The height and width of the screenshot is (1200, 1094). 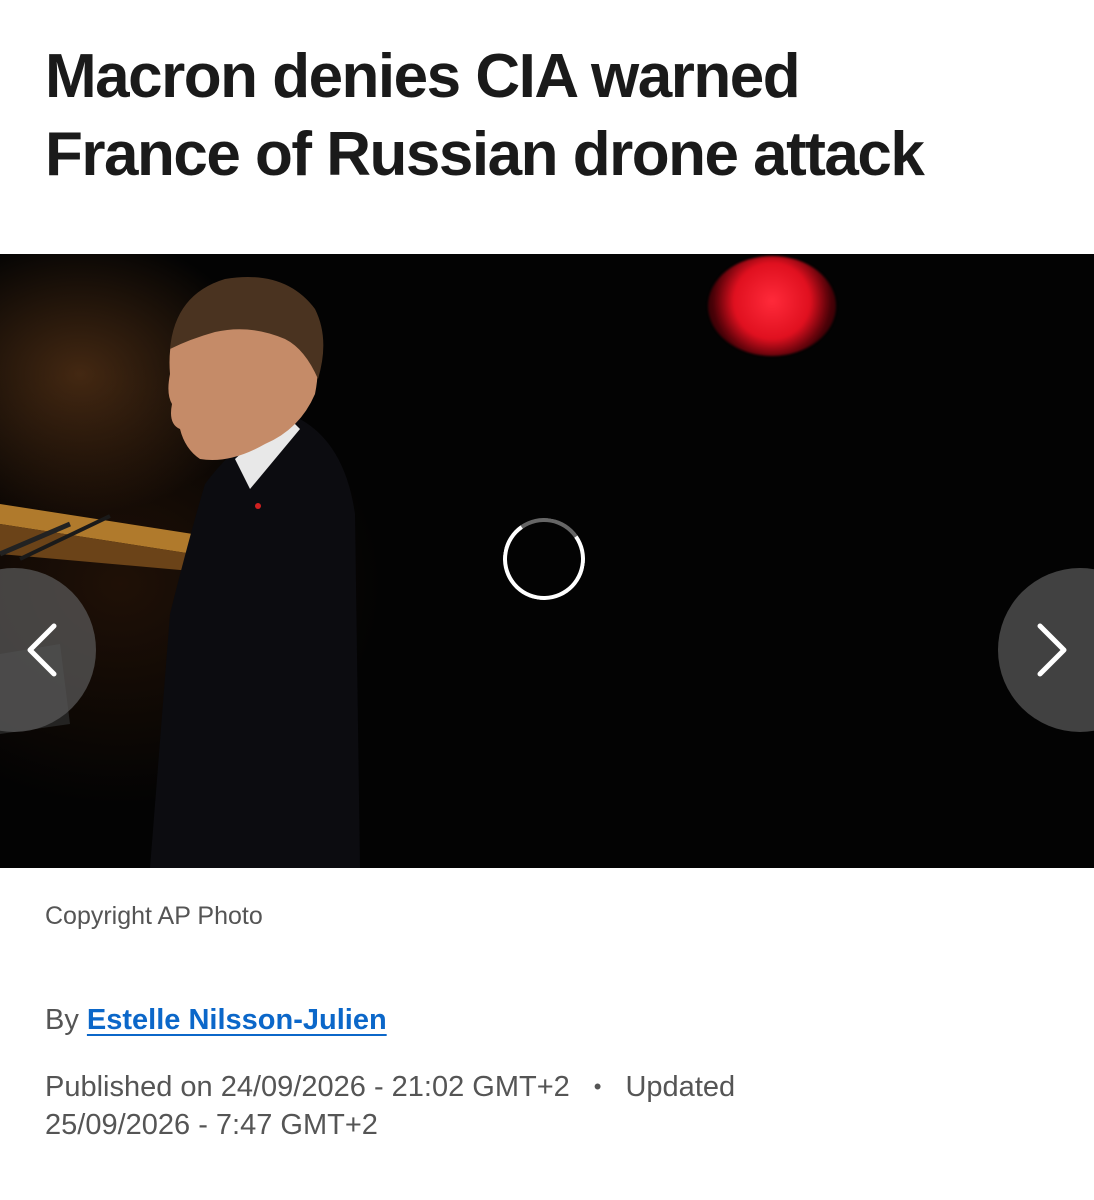 I want to click on published-date: Published on 24/09/2026 - 21:02 GMT+2, so click(x=307, y=1087).